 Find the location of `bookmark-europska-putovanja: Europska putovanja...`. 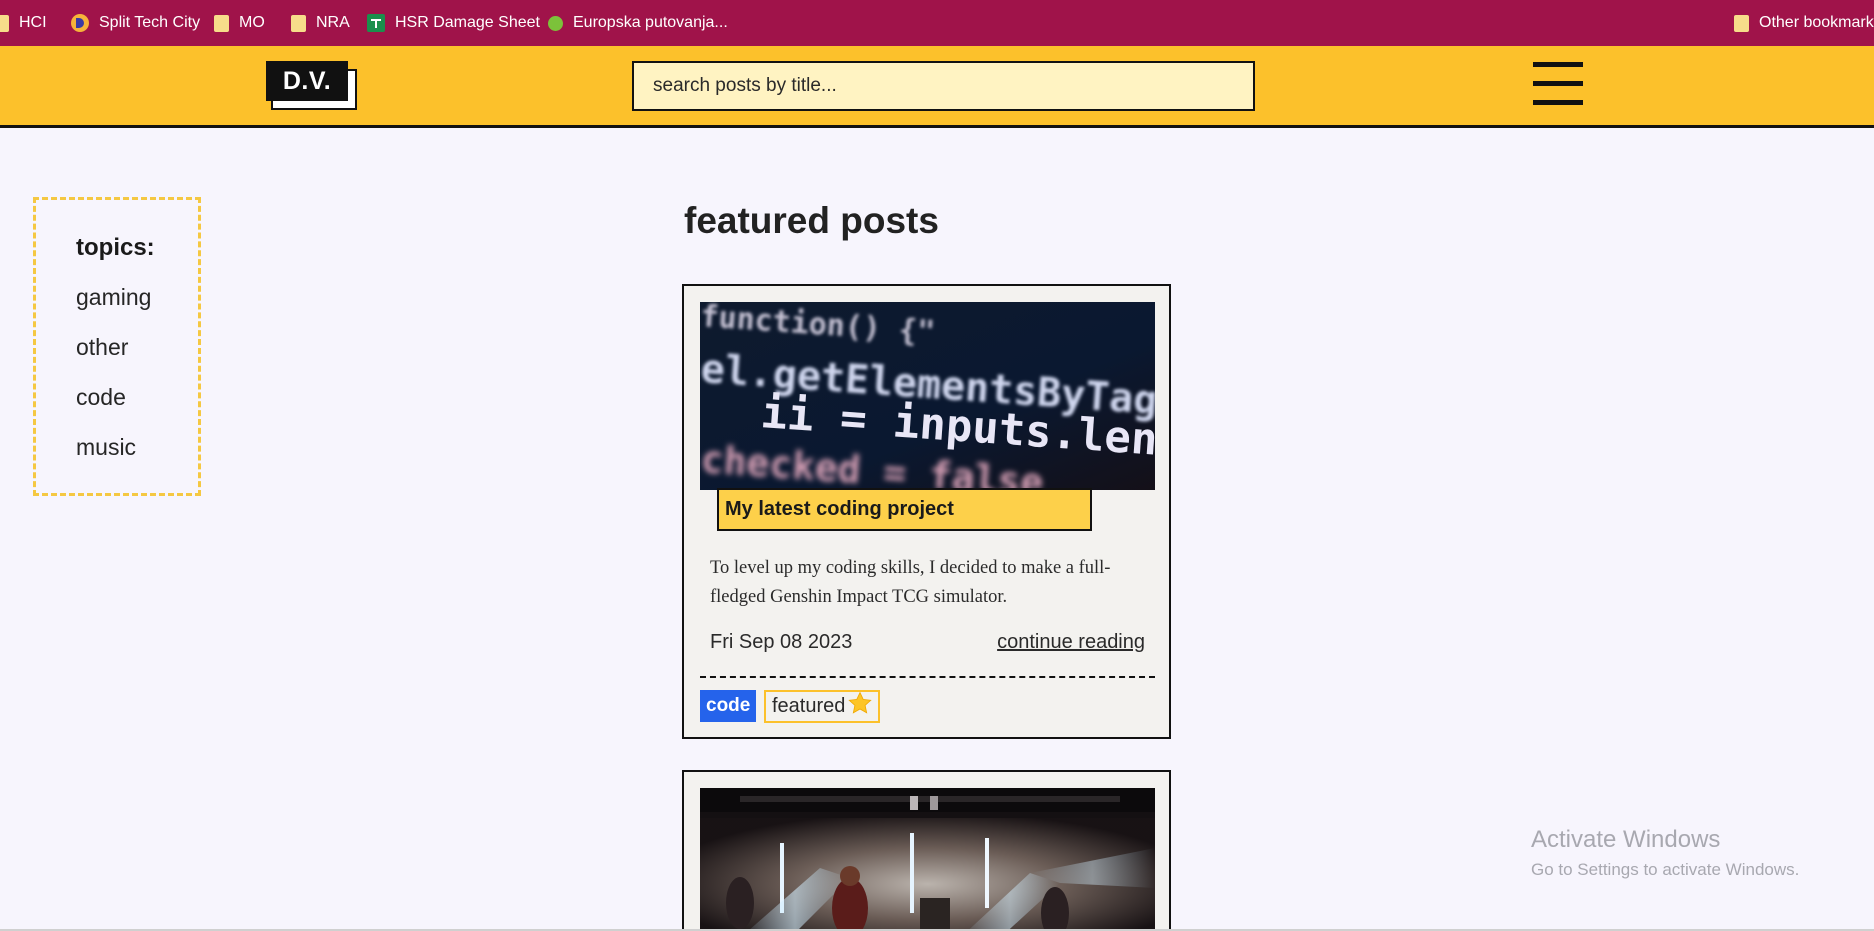

bookmark-europska-putovanja: Europska putovanja... is located at coordinates (638, 23).